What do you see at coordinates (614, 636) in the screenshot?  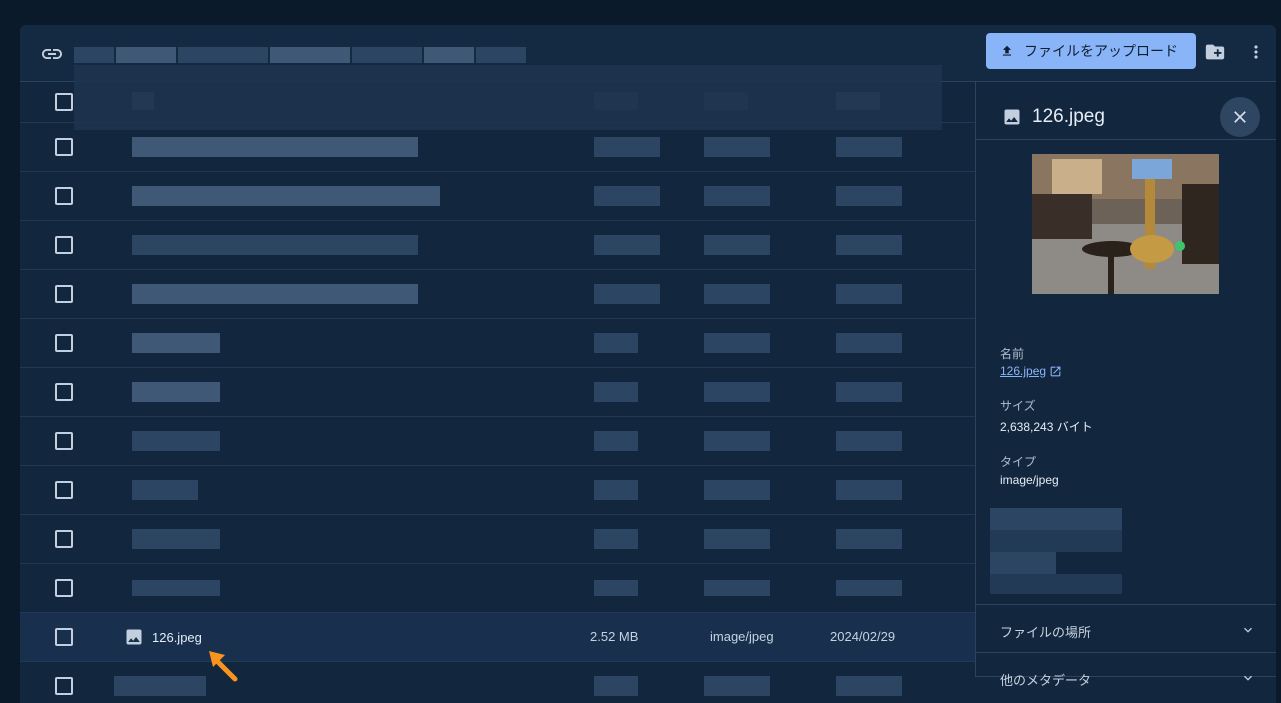 I see `file-size: 2.52 MB` at bounding box center [614, 636].